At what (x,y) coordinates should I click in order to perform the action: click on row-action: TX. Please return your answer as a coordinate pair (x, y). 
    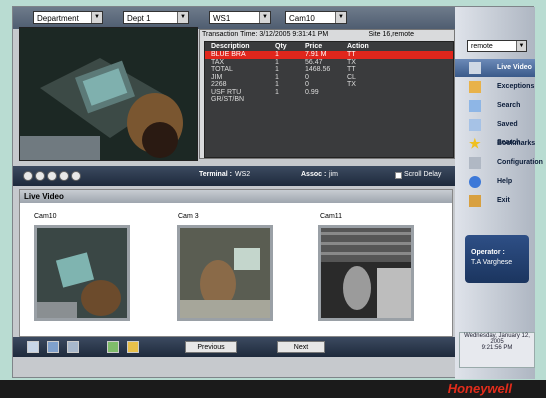
    Looking at the image, I should click on (351, 84).